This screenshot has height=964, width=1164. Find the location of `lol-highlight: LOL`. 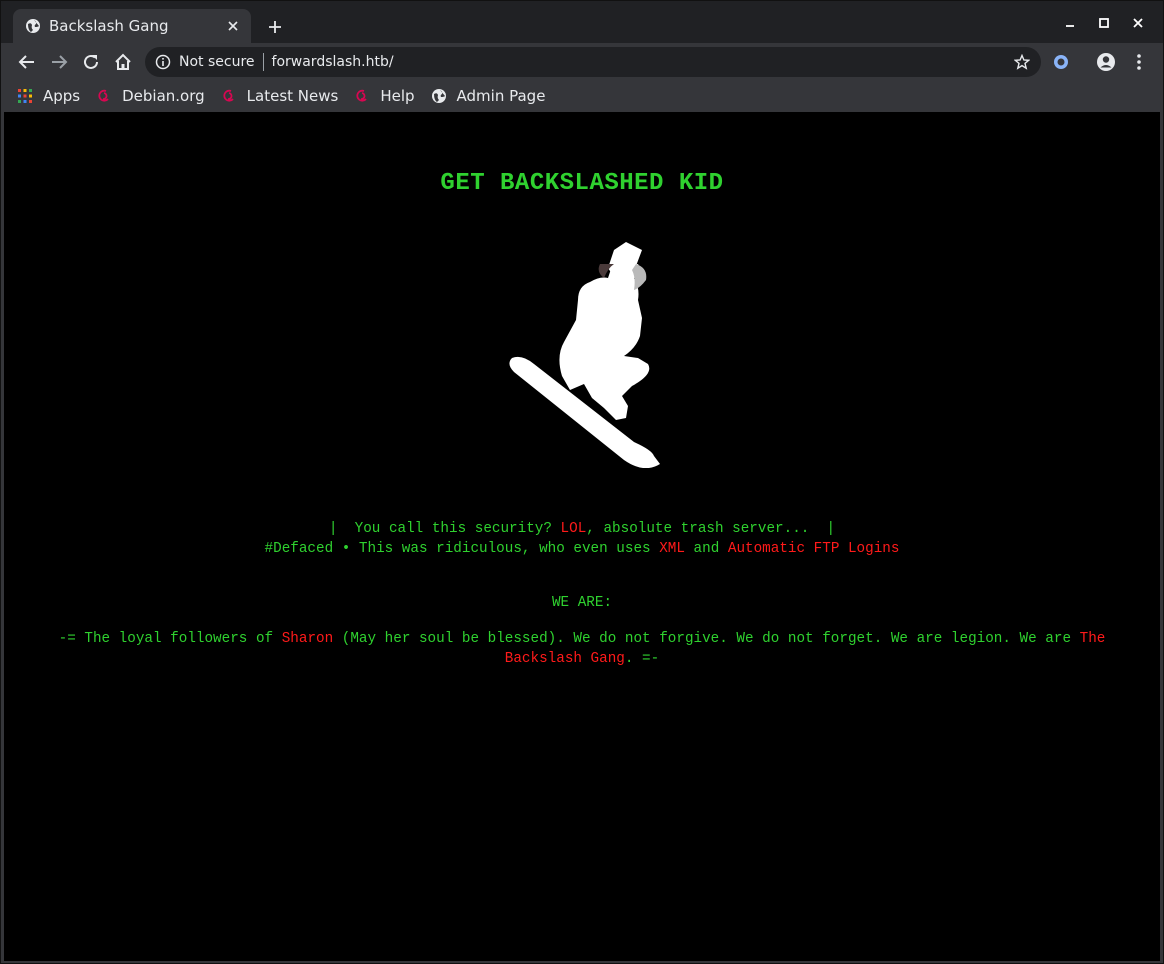

lol-highlight: LOL is located at coordinates (573, 529).